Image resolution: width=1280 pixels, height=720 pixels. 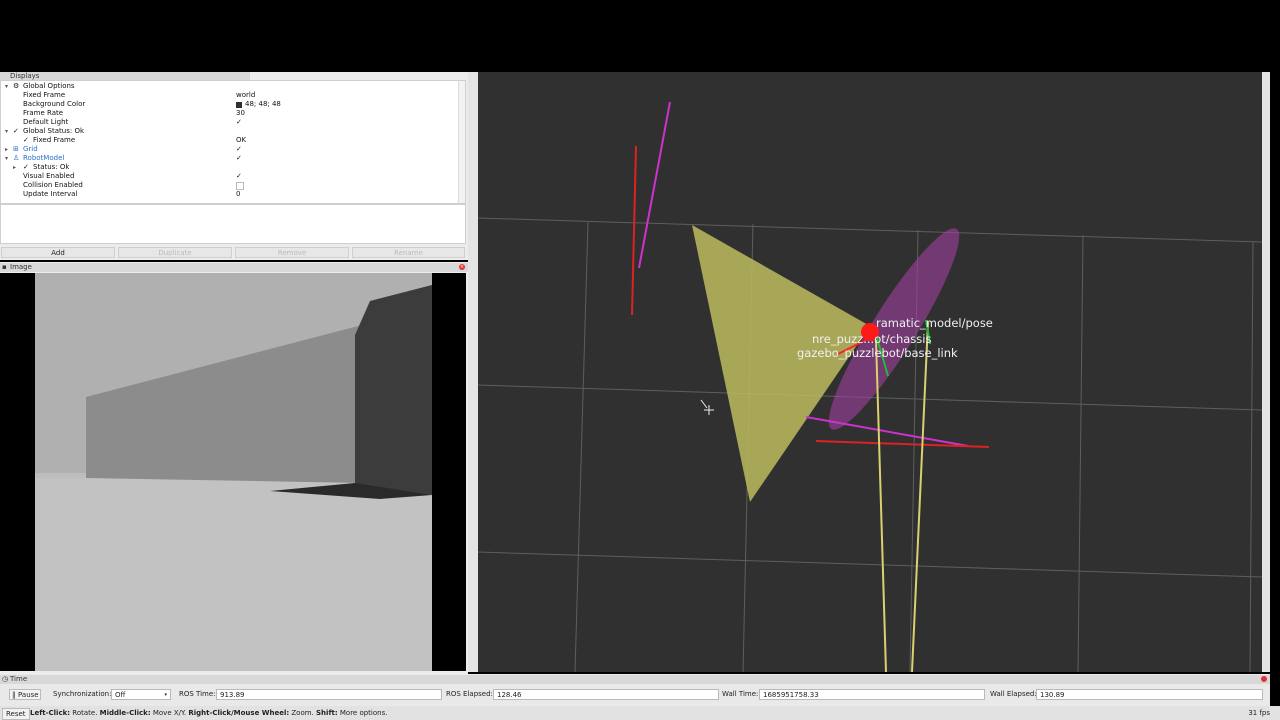 What do you see at coordinates (16, 149) in the screenshot?
I see `grid-icon: ⊞` at bounding box center [16, 149].